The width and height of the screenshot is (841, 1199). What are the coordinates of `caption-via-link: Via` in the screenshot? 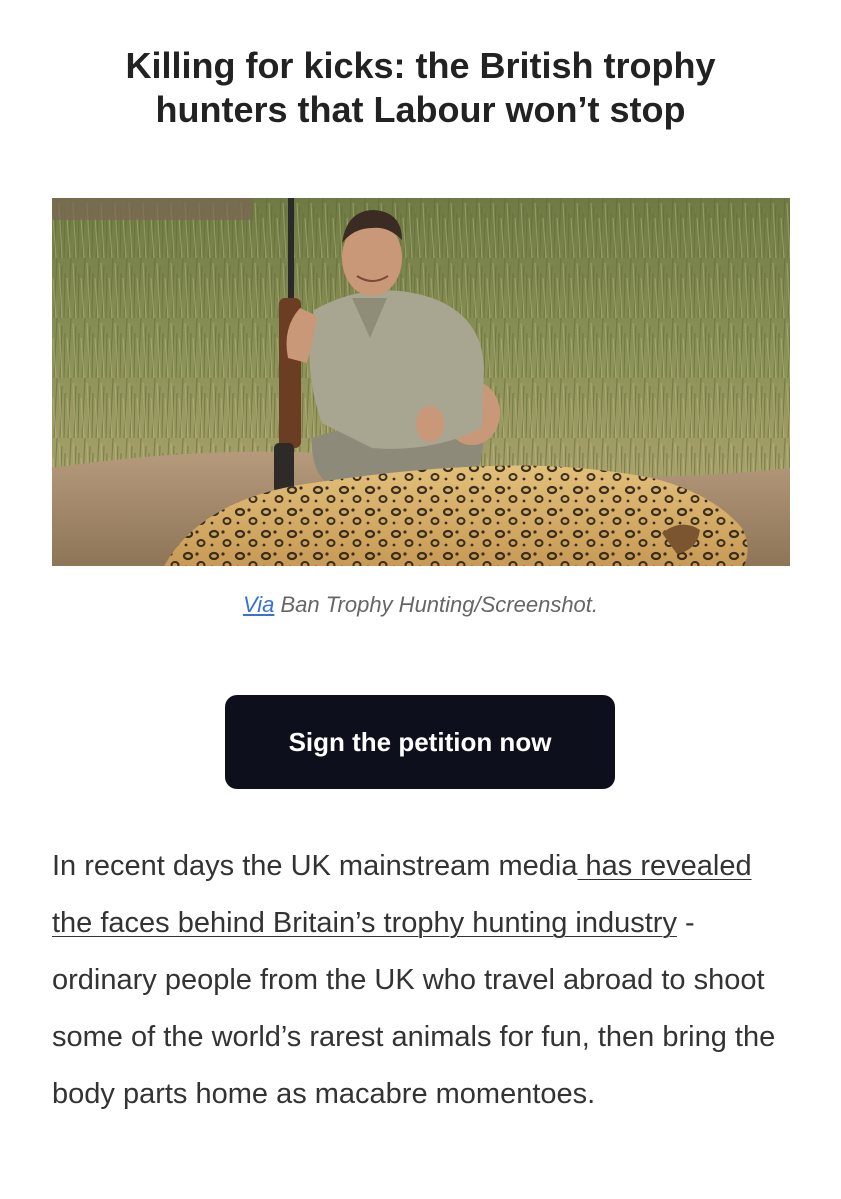 It's located at (258, 604).